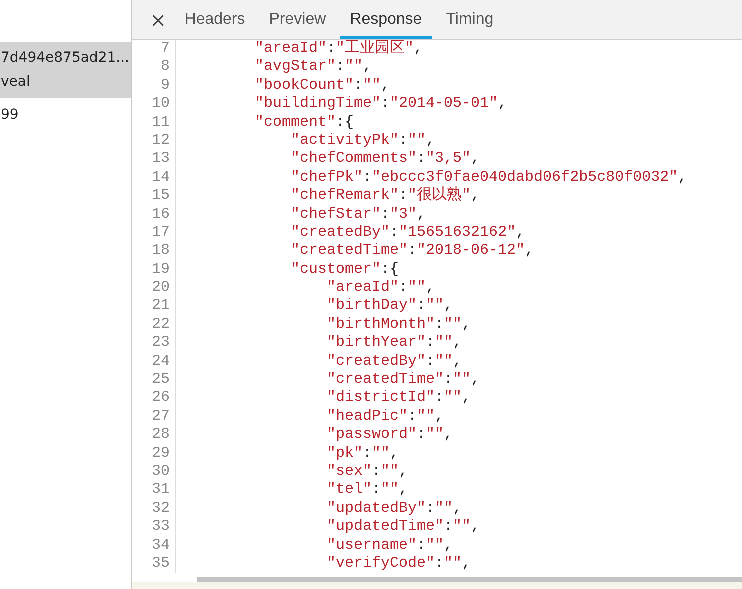  Describe the element at coordinates (367, 489) in the screenshot. I see `code-line: "tel":"",` at that location.